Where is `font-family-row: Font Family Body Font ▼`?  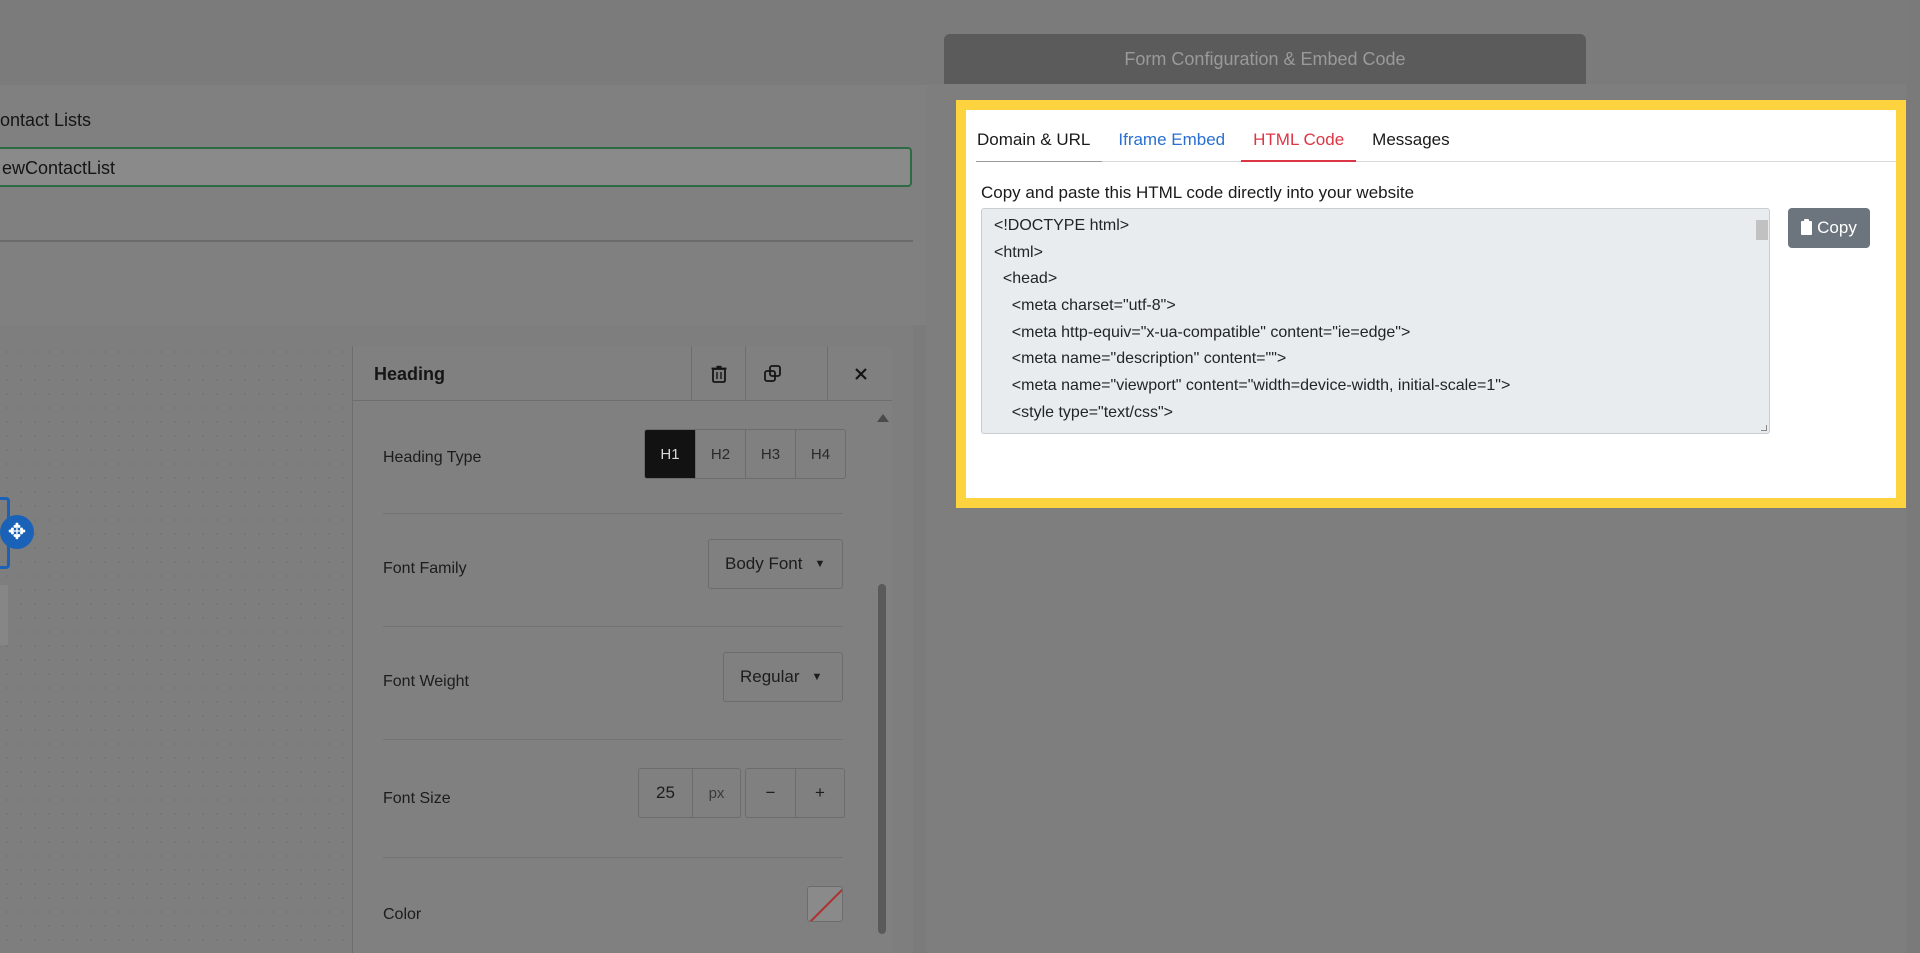 font-family-row: Font Family Body Font ▼ is located at coordinates (613, 570).